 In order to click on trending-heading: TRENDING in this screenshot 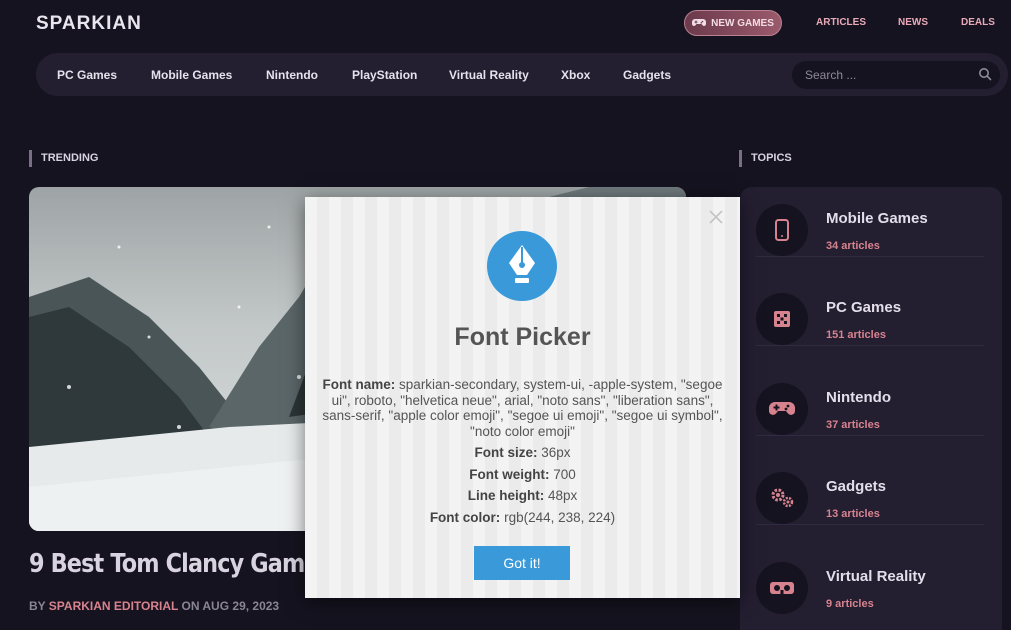, I will do `click(63, 158)`.